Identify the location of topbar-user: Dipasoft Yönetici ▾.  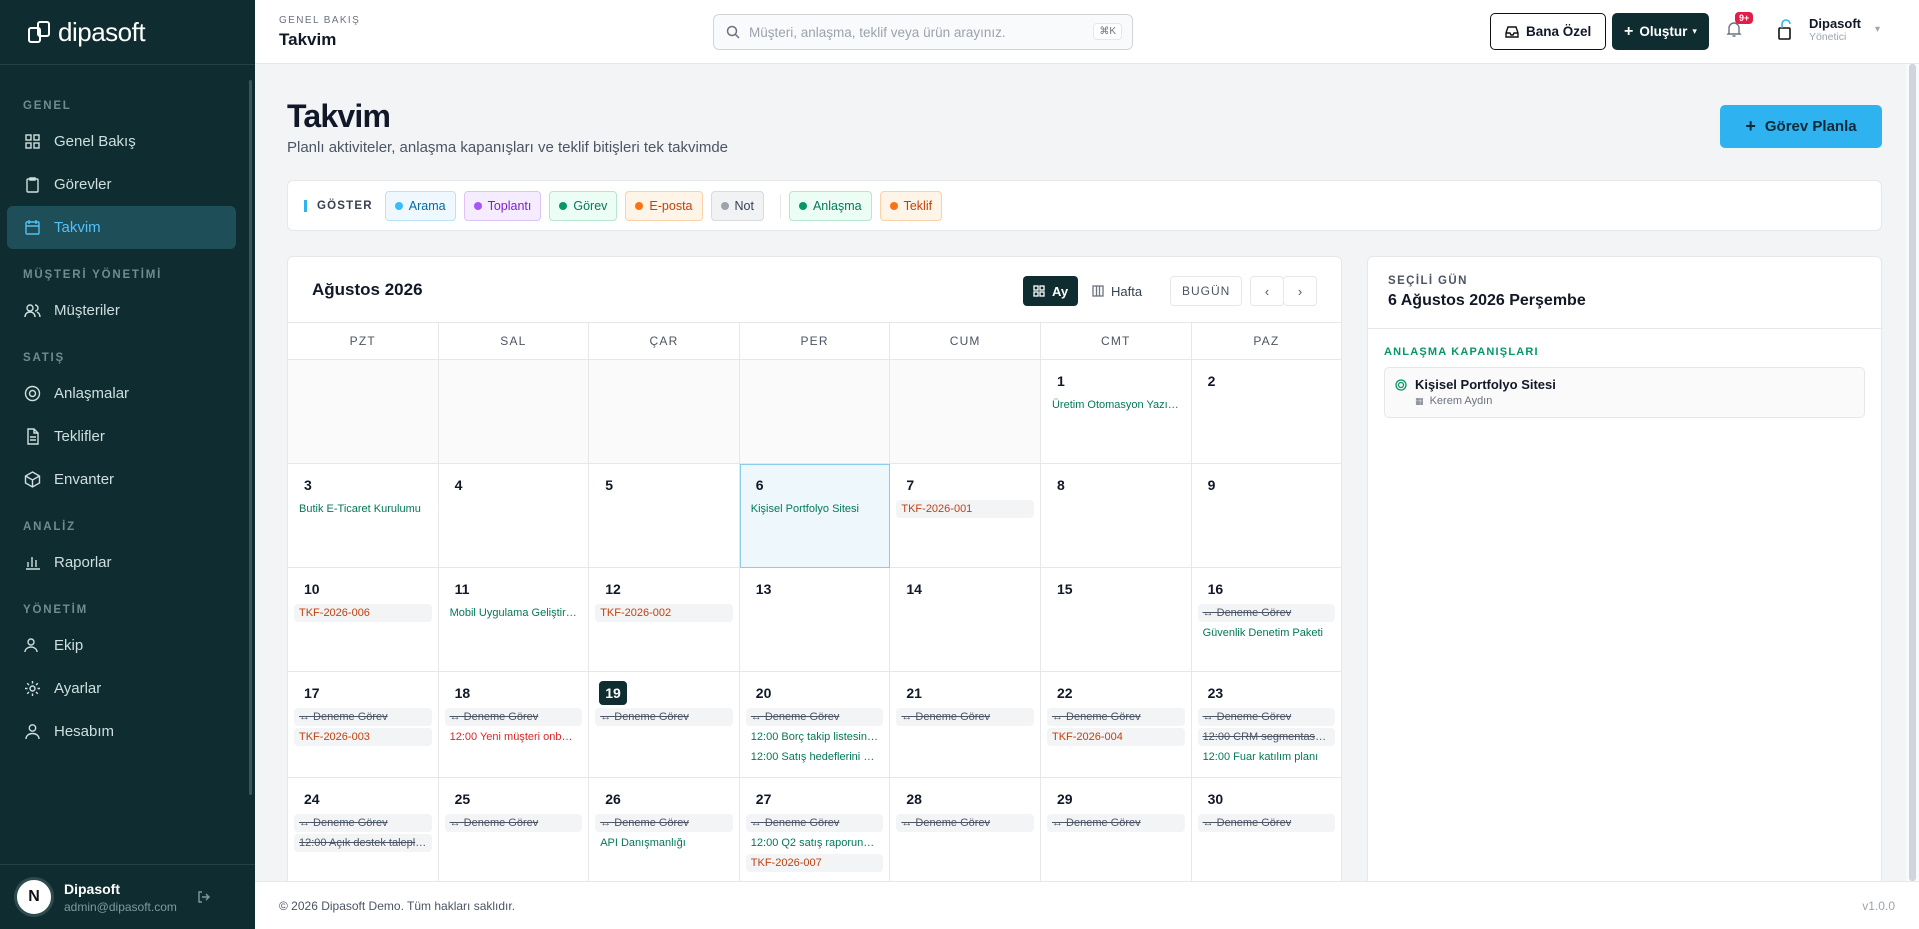
(1827, 29).